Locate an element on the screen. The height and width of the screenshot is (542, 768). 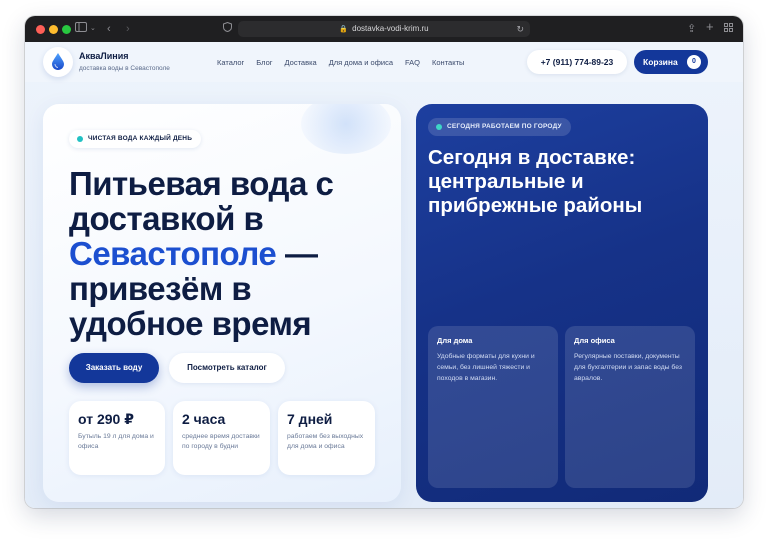
nav-item-contacts: Контакты is located at coordinates (448, 62).